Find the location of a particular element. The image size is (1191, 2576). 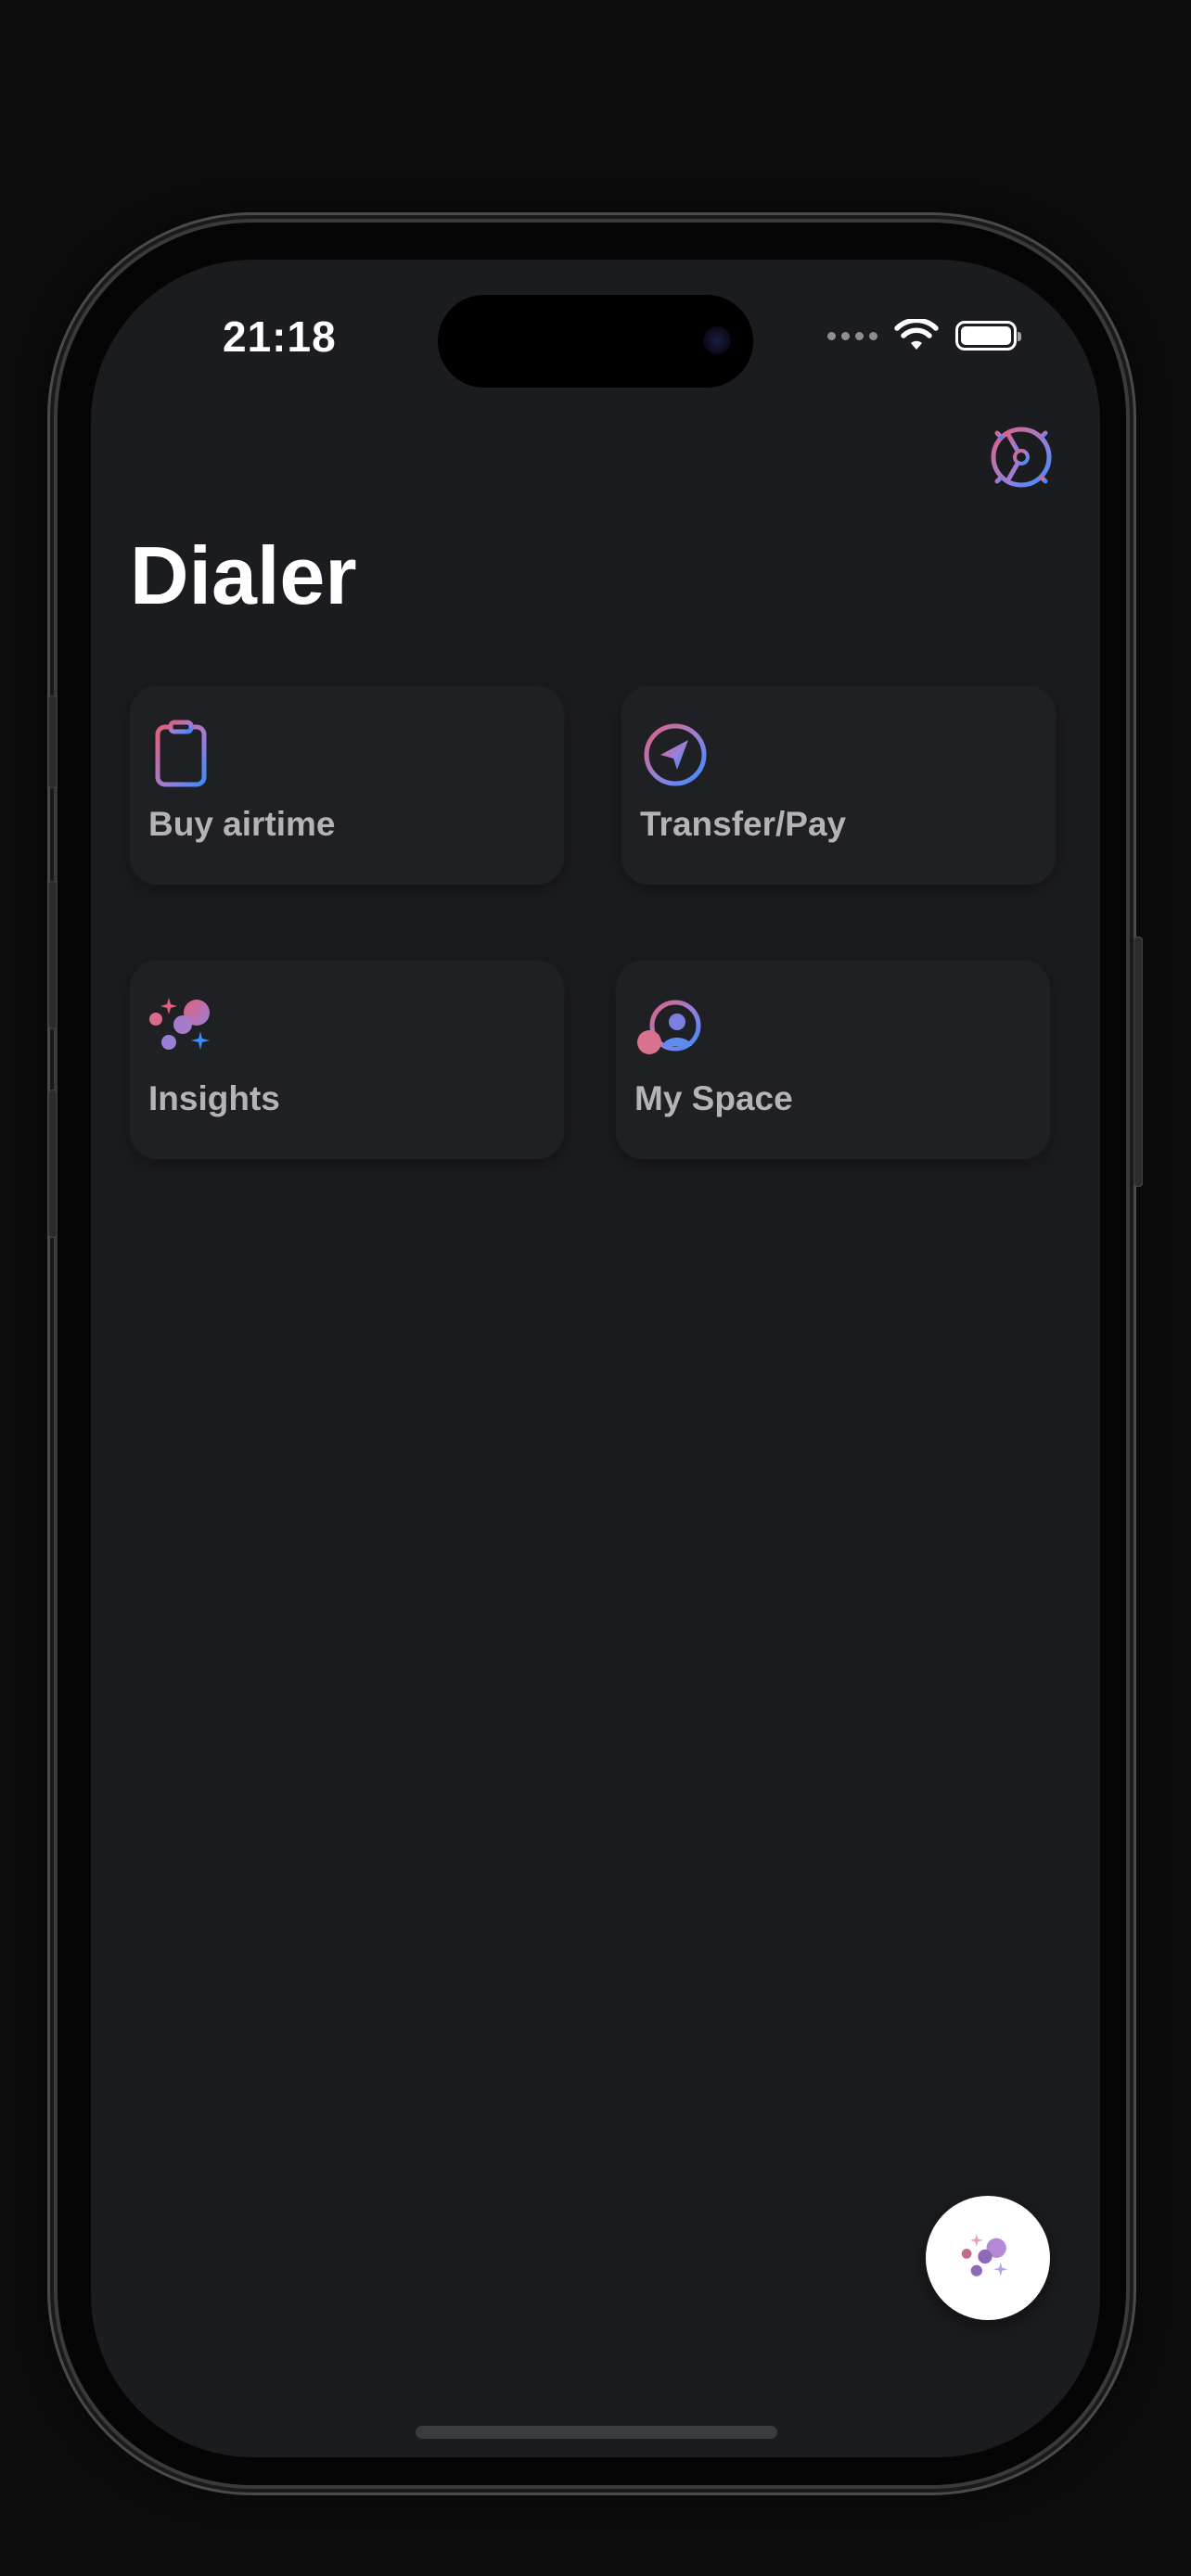

my-space-label: My Space is located at coordinates (713, 1098).